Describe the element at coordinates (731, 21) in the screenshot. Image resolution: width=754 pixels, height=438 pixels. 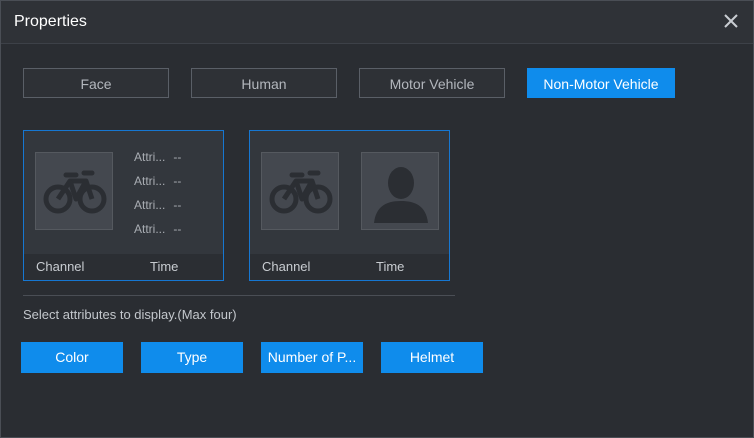
I see `close-icon` at that location.